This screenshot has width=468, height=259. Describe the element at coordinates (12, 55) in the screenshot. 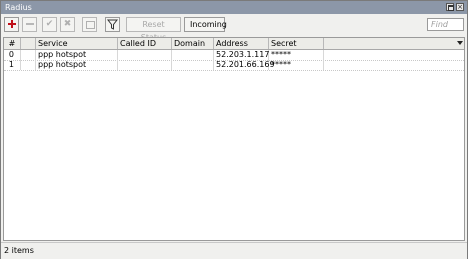

I see `row-number: 0` at that location.